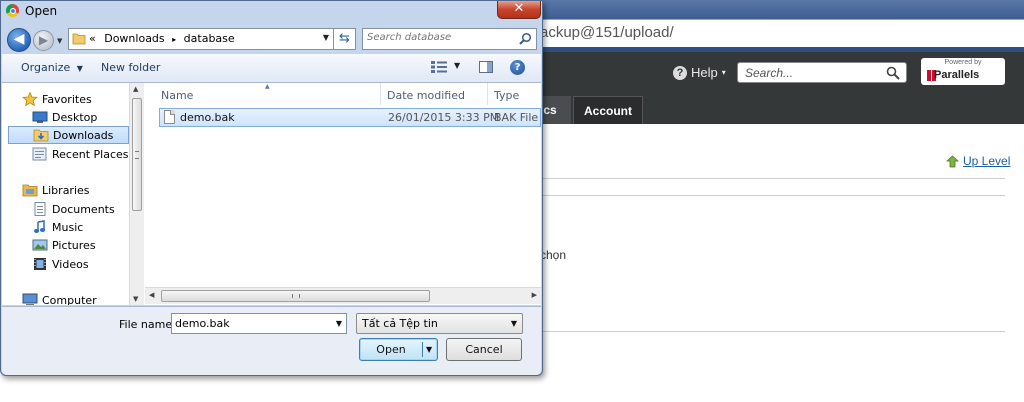 This screenshot has width=1024, height=402. I want to click on refresh-button: ⇆, so click(345, 39).